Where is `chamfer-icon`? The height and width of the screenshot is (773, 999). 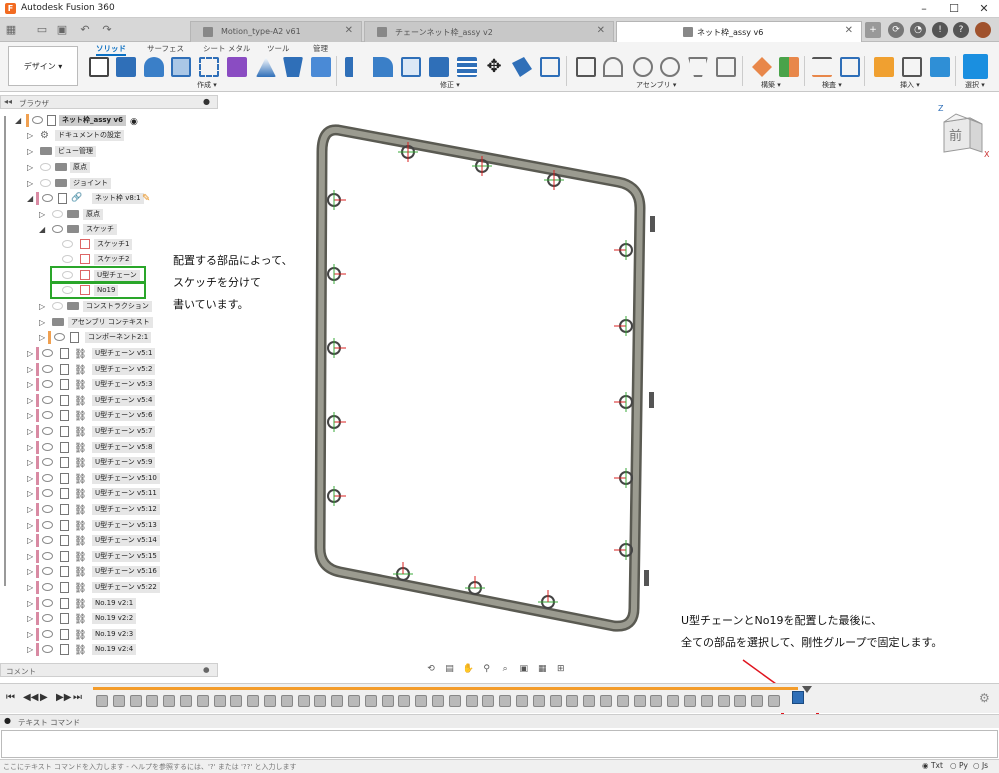
chamfer-icon is located at coordinates (411, 67).